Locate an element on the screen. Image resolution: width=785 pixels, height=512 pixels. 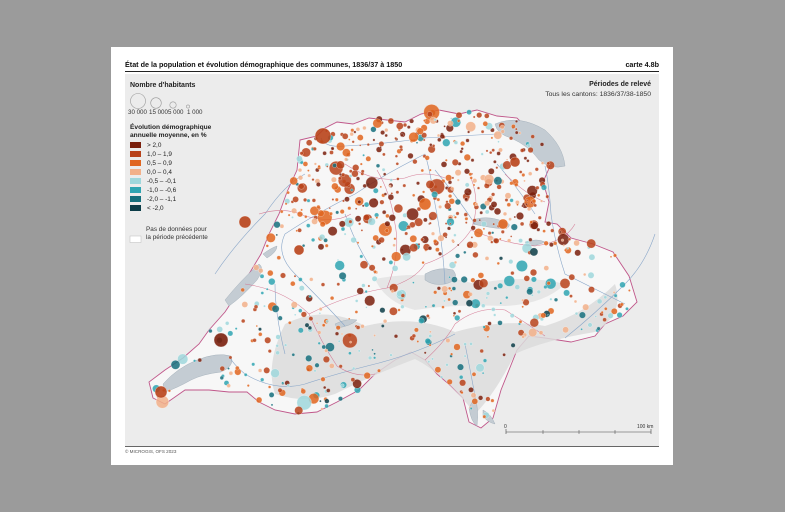
footer-divider is located at coordinates (392, 446).